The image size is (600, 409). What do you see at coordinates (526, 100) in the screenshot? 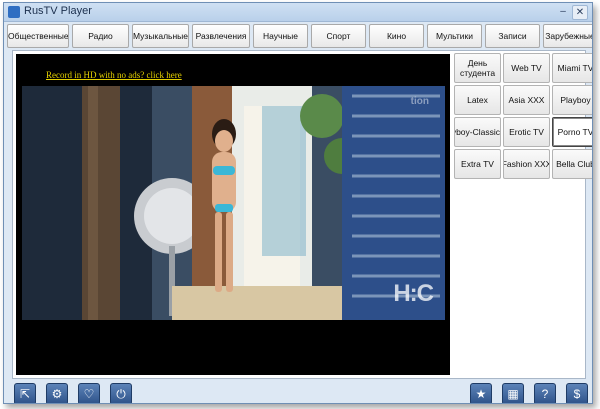
I see `channel-asia-xxx: Asia XXX` at bounding box center [526, 100].